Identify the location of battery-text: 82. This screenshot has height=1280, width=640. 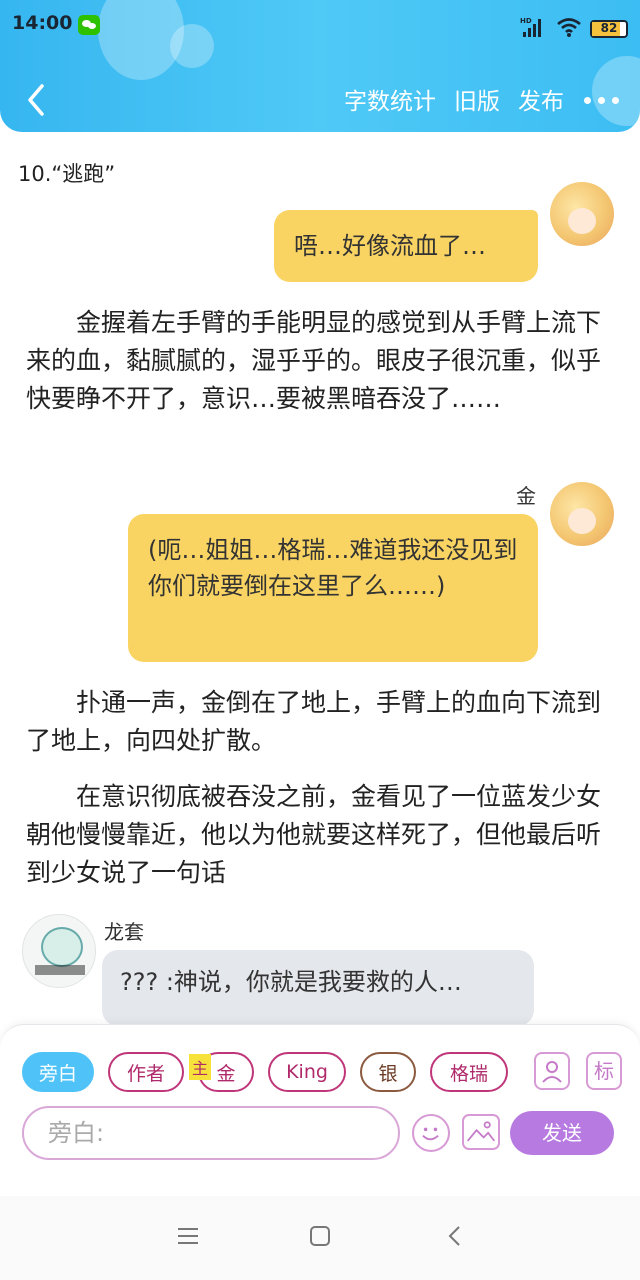
(609, 28).